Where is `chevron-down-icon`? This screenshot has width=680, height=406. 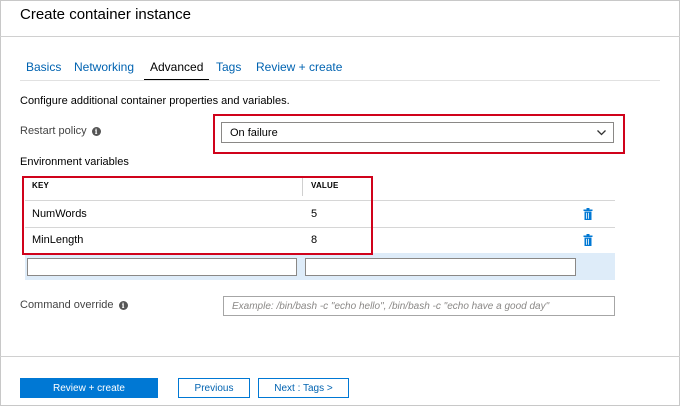
chevron-down-icon is located at coordinates (601, 133).